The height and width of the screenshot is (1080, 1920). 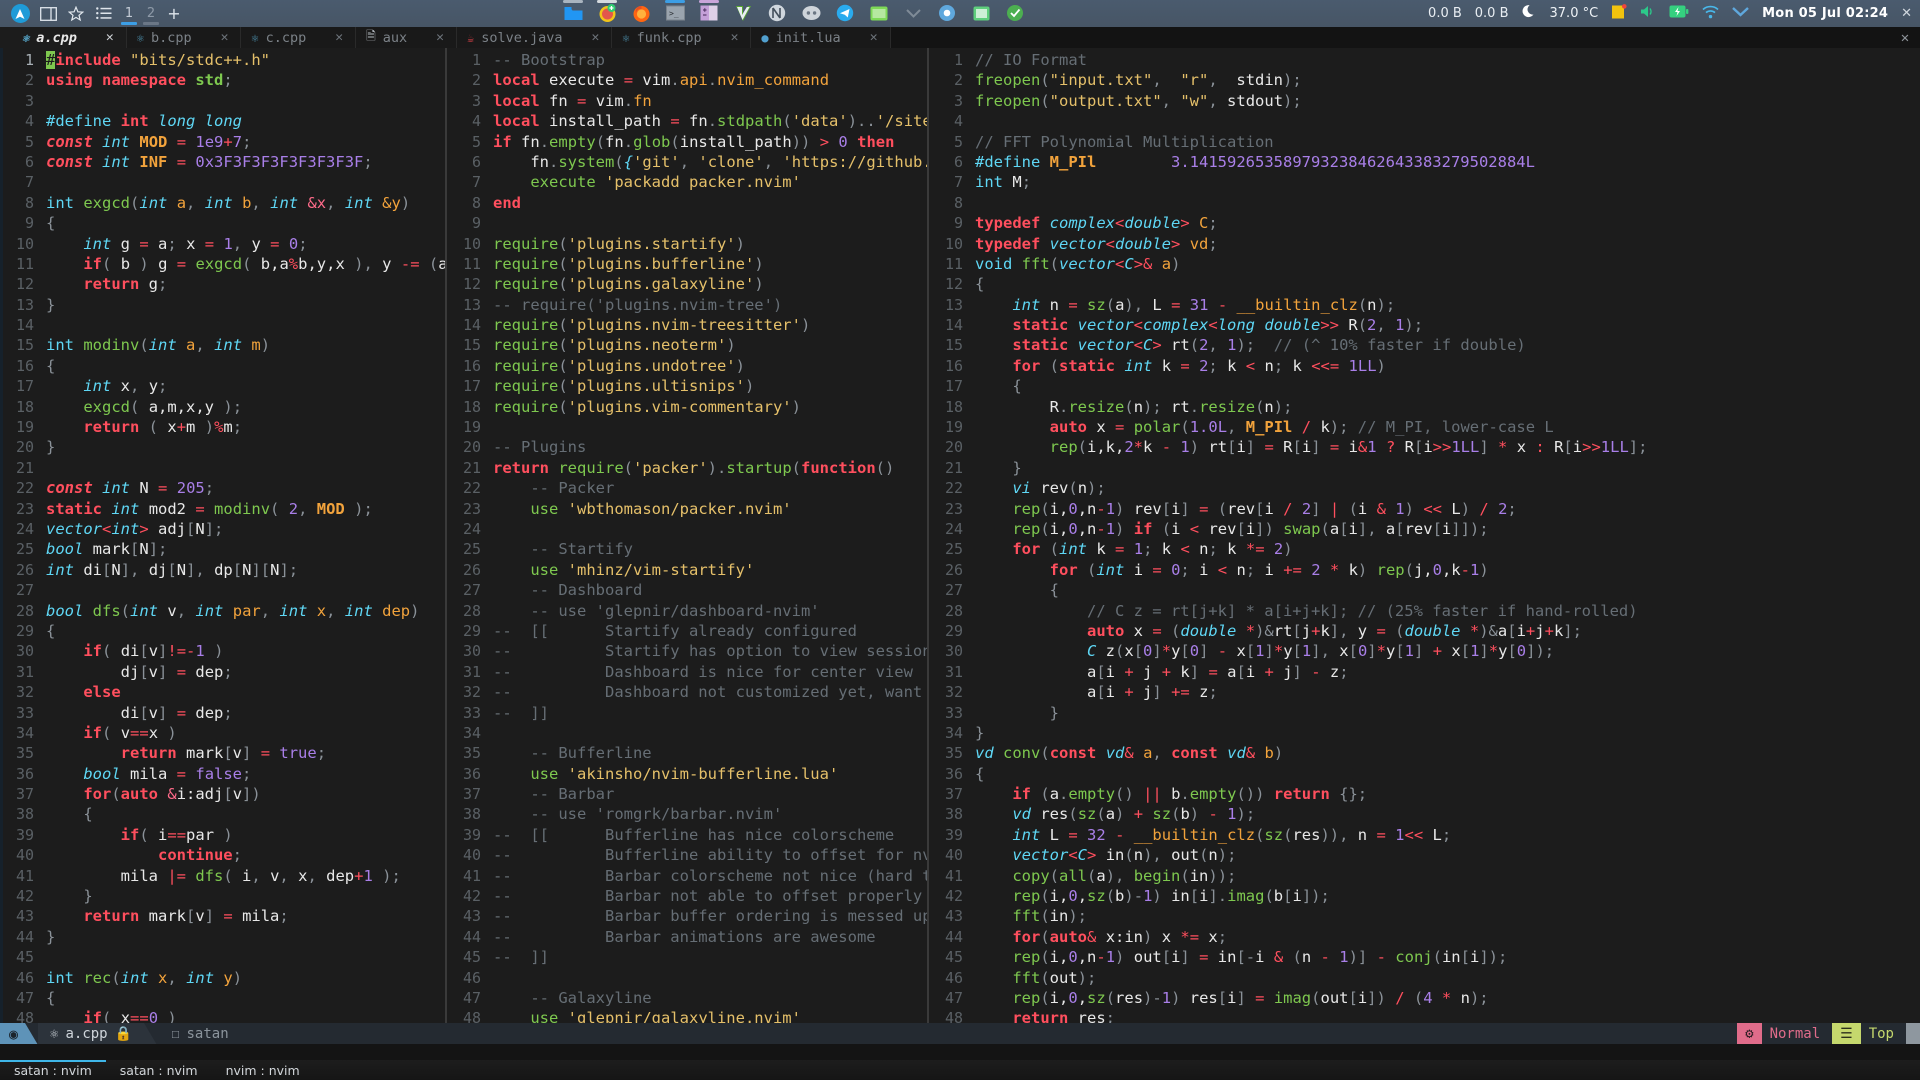 I want to click on code-line: 27, so click(x=222, y=590).